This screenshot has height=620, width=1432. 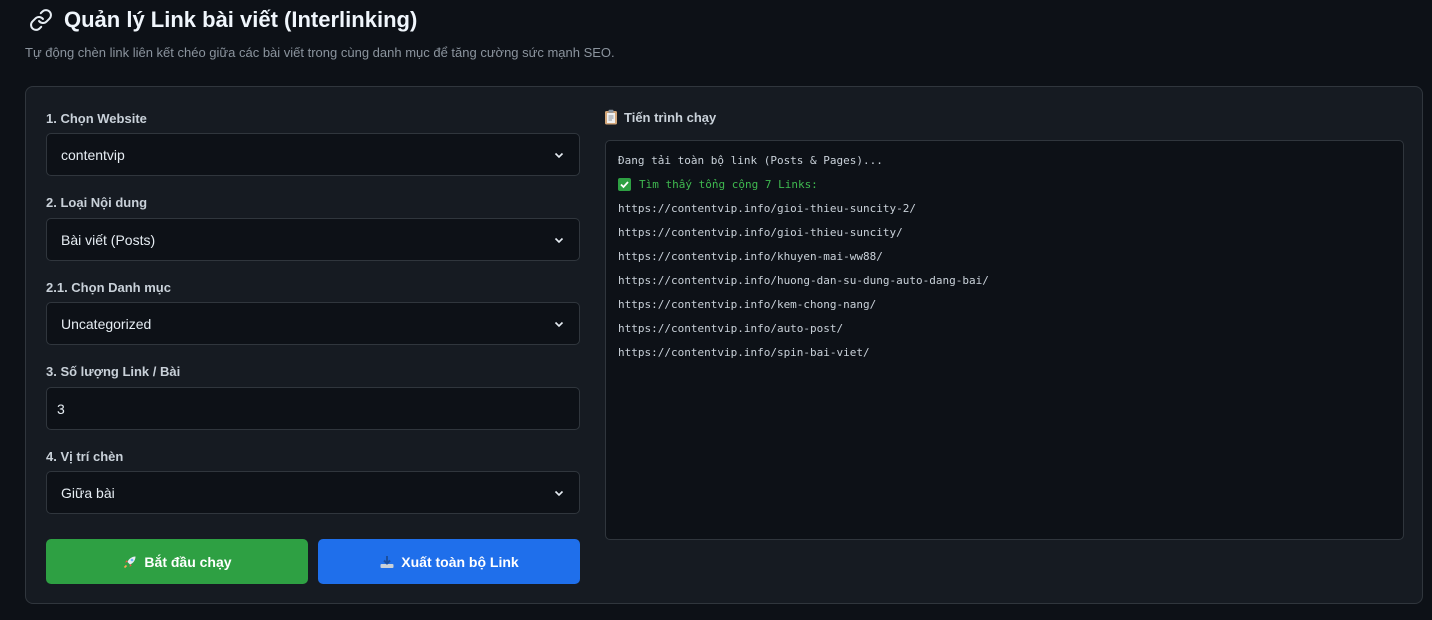 What do you see at coordinates (750, 256) in the screenshot?
I see `log-link-line: https://contentvip.info/khuyen-mai-ww88/` at bounding box center [750, 256].